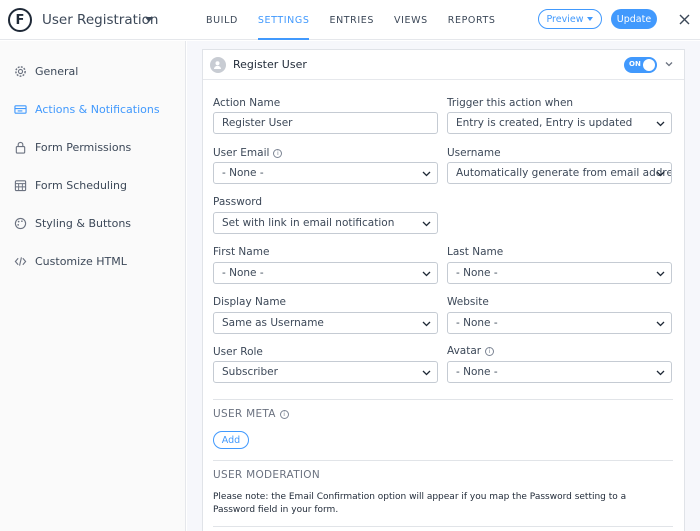 The height and width of the screenshot is (531, 700). Describe the element at coordinates (325, 123) in the screenshot. I see `action-name-input: Register User` at that location.